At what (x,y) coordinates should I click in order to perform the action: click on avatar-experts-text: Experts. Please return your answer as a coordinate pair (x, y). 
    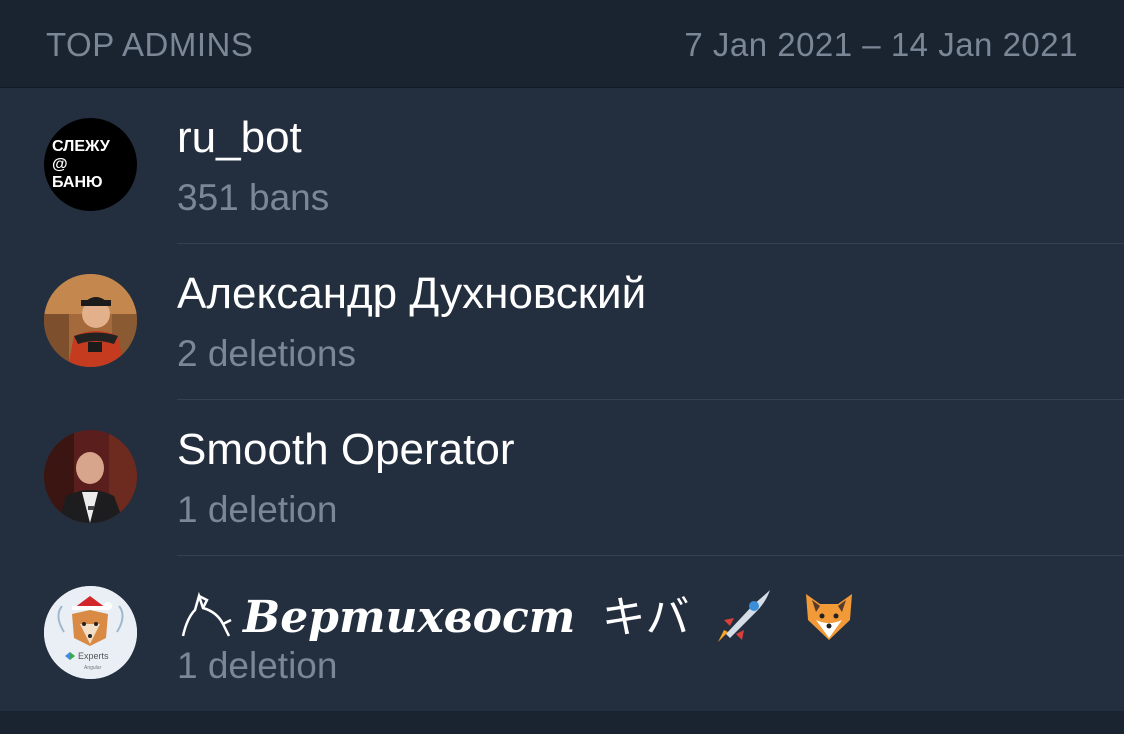
    Looking at the image, I should click on (93, 656).